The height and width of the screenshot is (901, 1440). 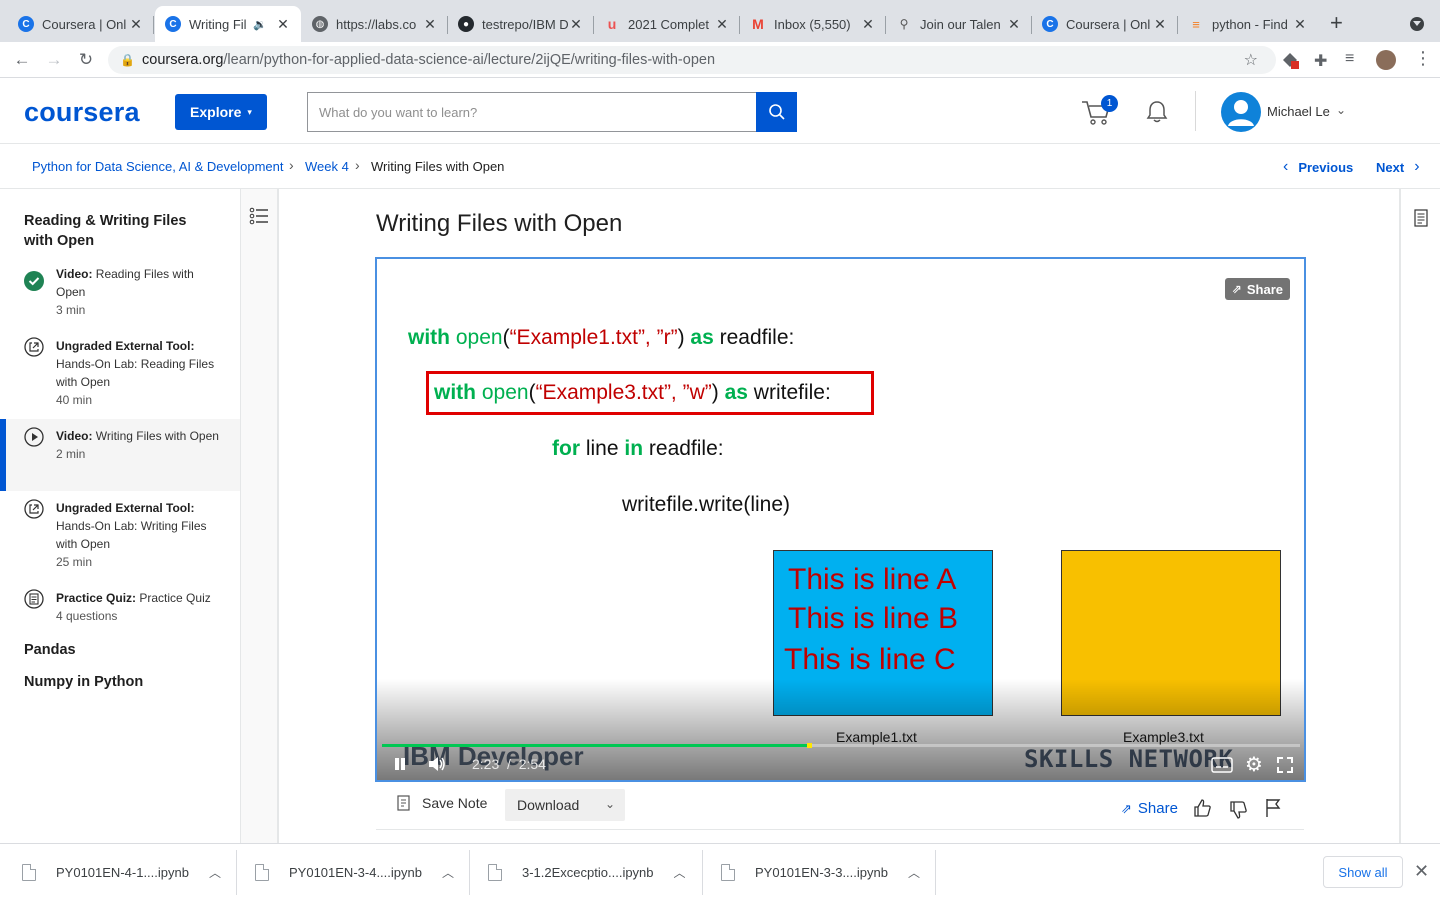 What do you see at coordinates (260, 24) in the screenshot?
I see `audio-playing-icon: 🔉` at bounding box center [260, 24].